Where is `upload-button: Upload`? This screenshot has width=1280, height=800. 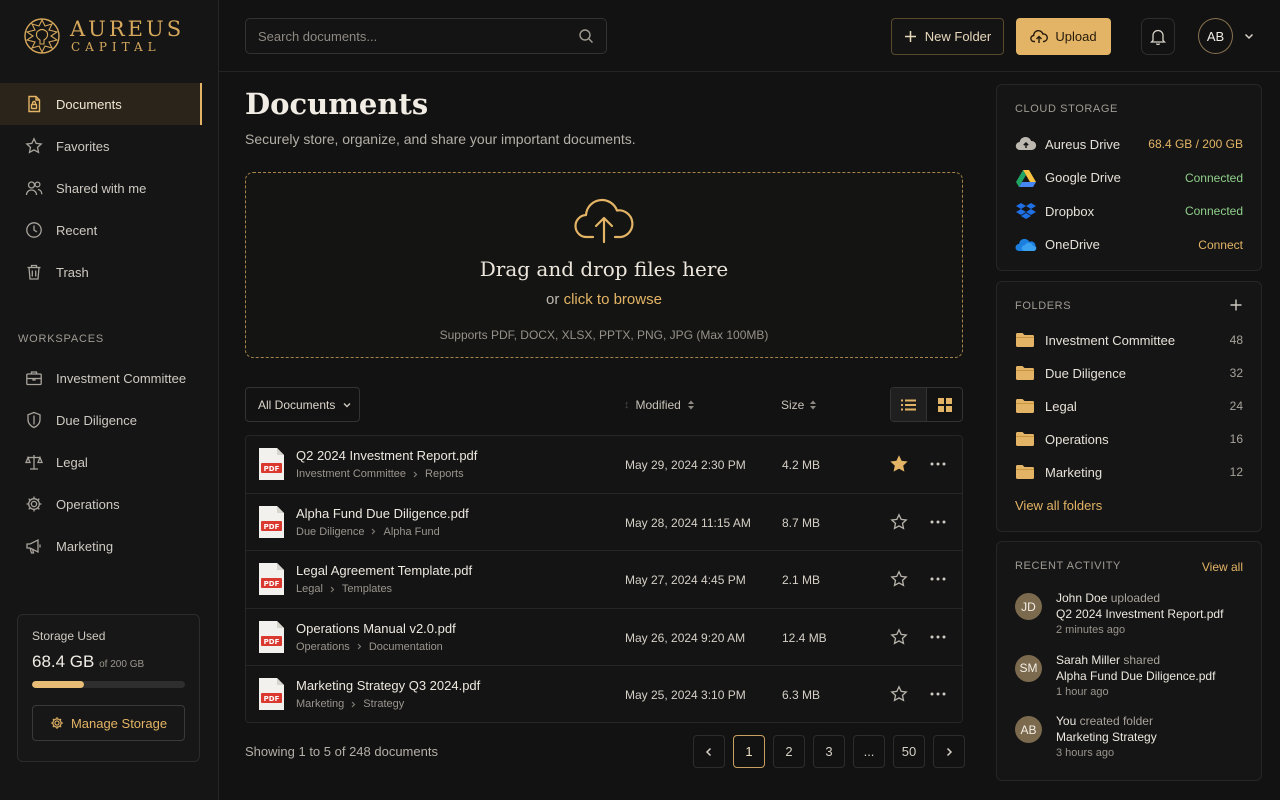
upload-button: Upload is located at coordinates (1063, 36).